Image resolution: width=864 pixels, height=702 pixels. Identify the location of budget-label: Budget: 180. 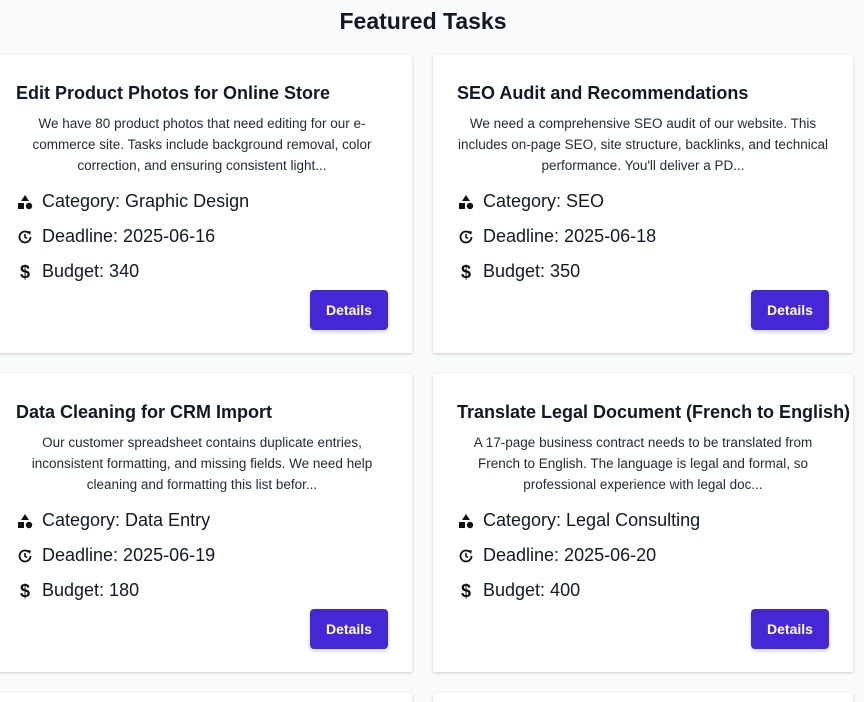
(91, 590).